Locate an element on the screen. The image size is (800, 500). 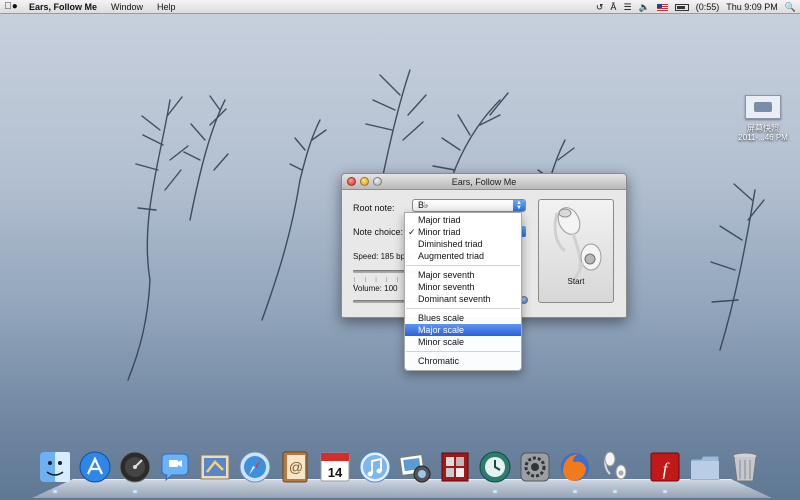
menu-item-minor-seventh: Minor seventh is located at coordinates (463, 287).